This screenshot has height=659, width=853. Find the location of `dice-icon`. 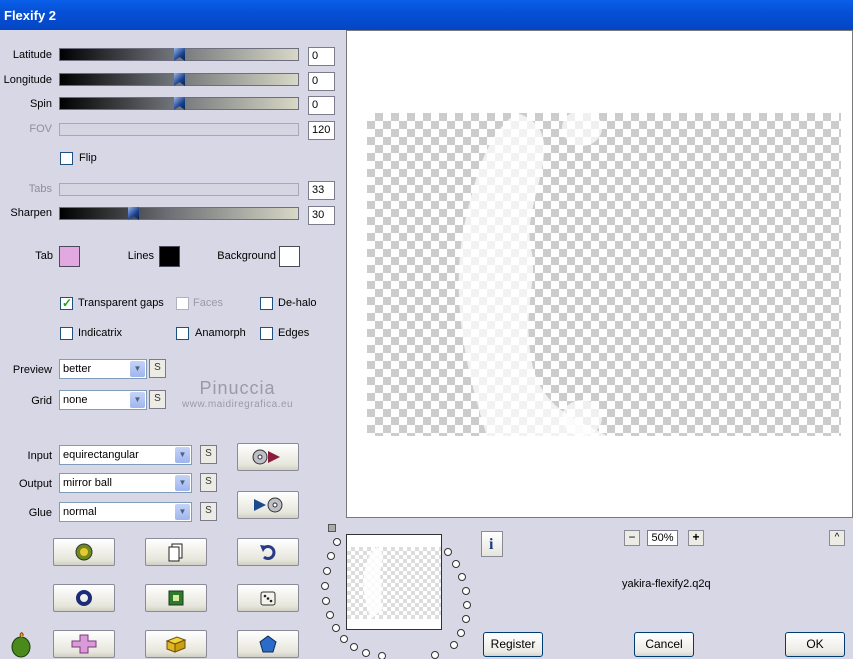

dice-icon is located at coordinates (268, 598).